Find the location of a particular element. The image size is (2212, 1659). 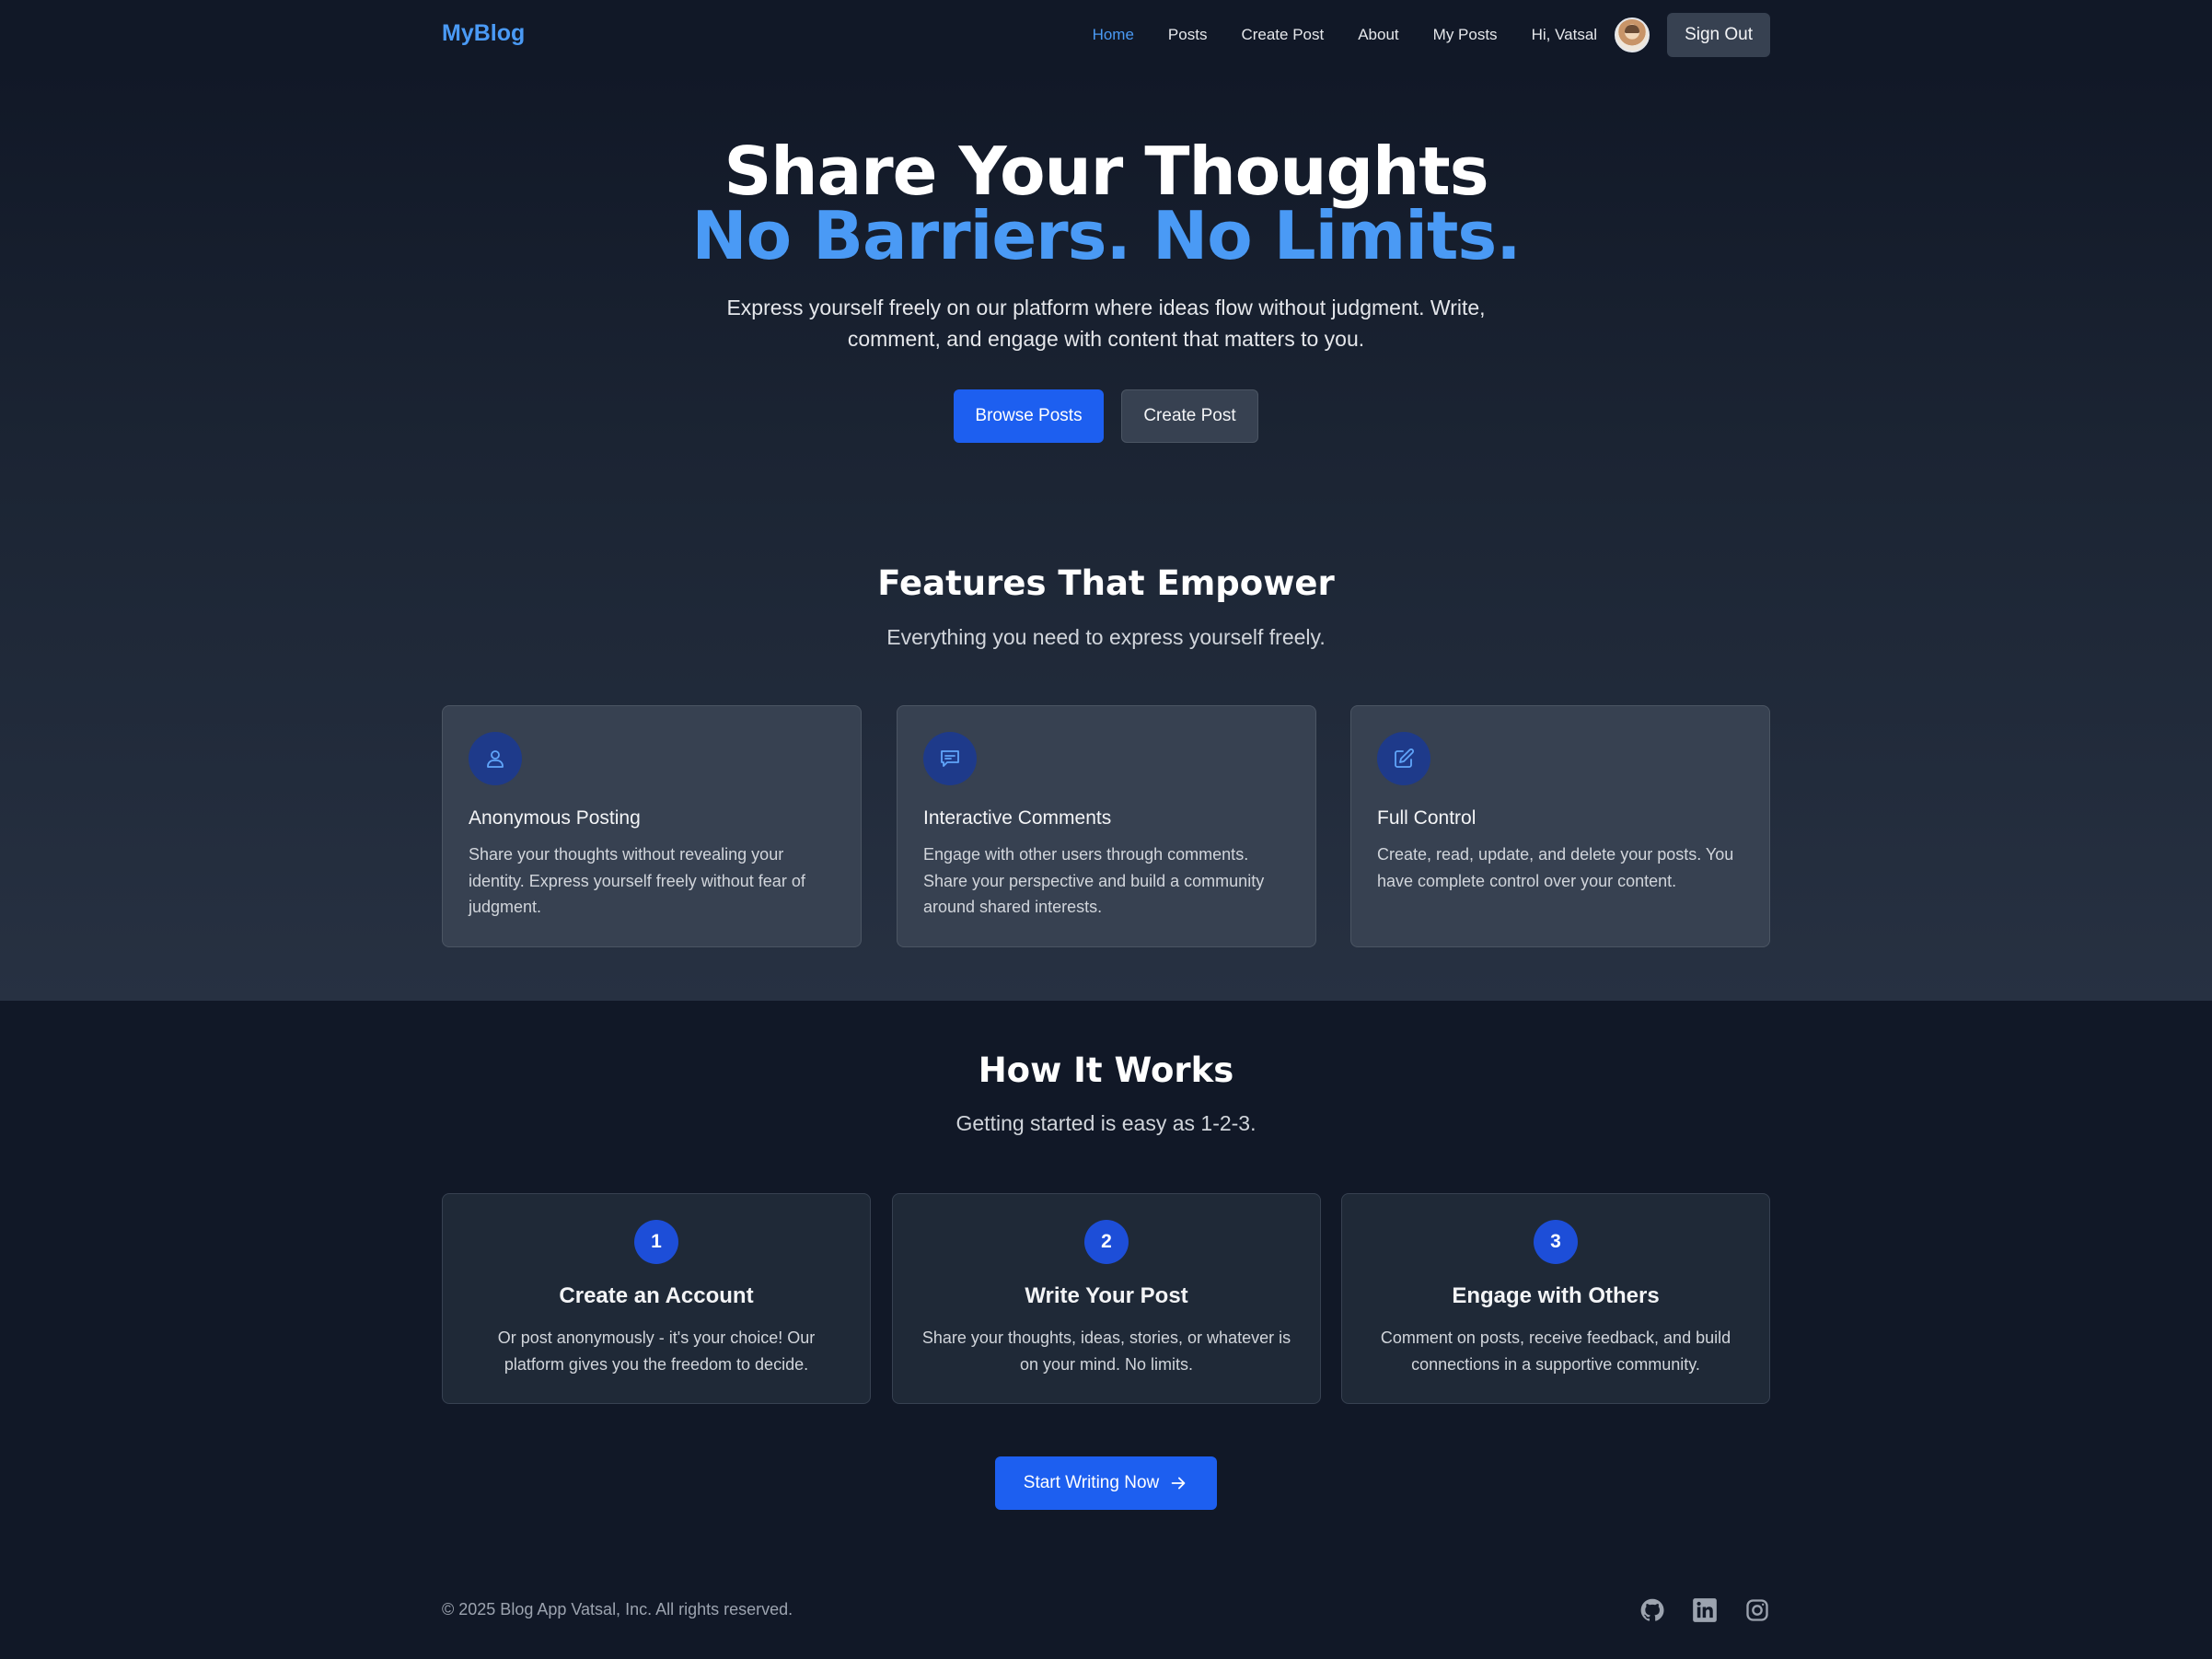

start-writing-button: Start Writing Now is located at coordinates (1106, 1483).